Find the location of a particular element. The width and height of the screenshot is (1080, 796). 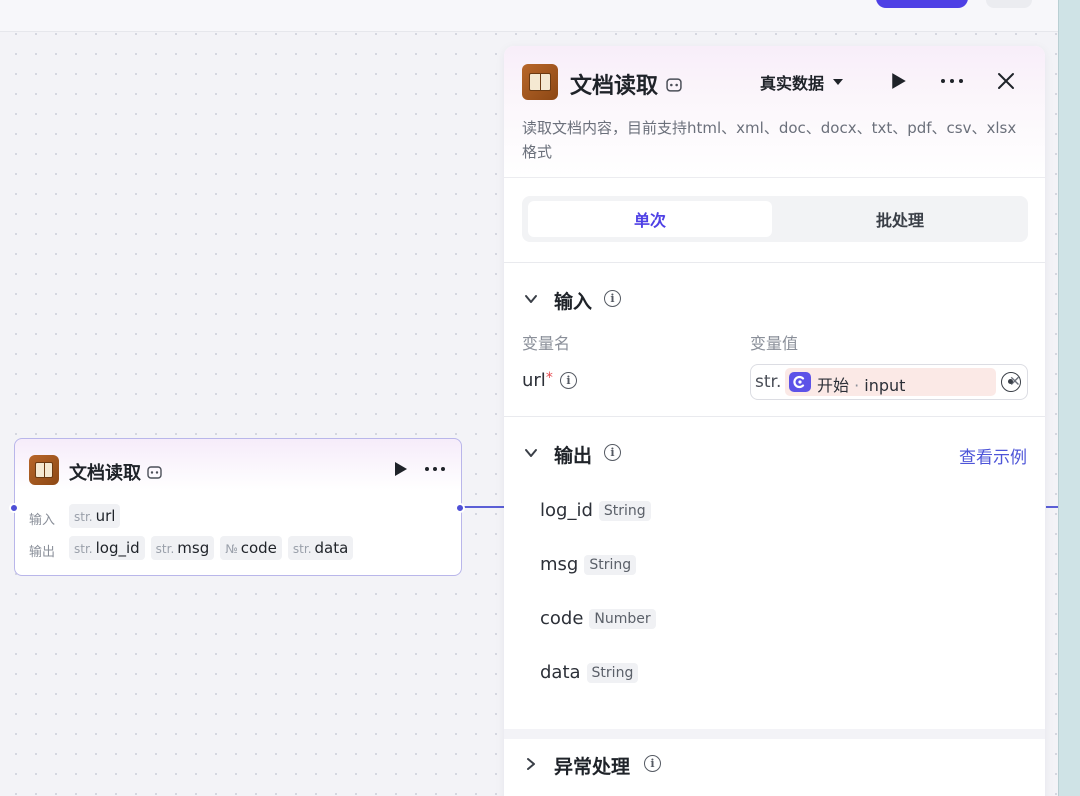

node-output-tag: str. data is located at coordinates (320, 548).